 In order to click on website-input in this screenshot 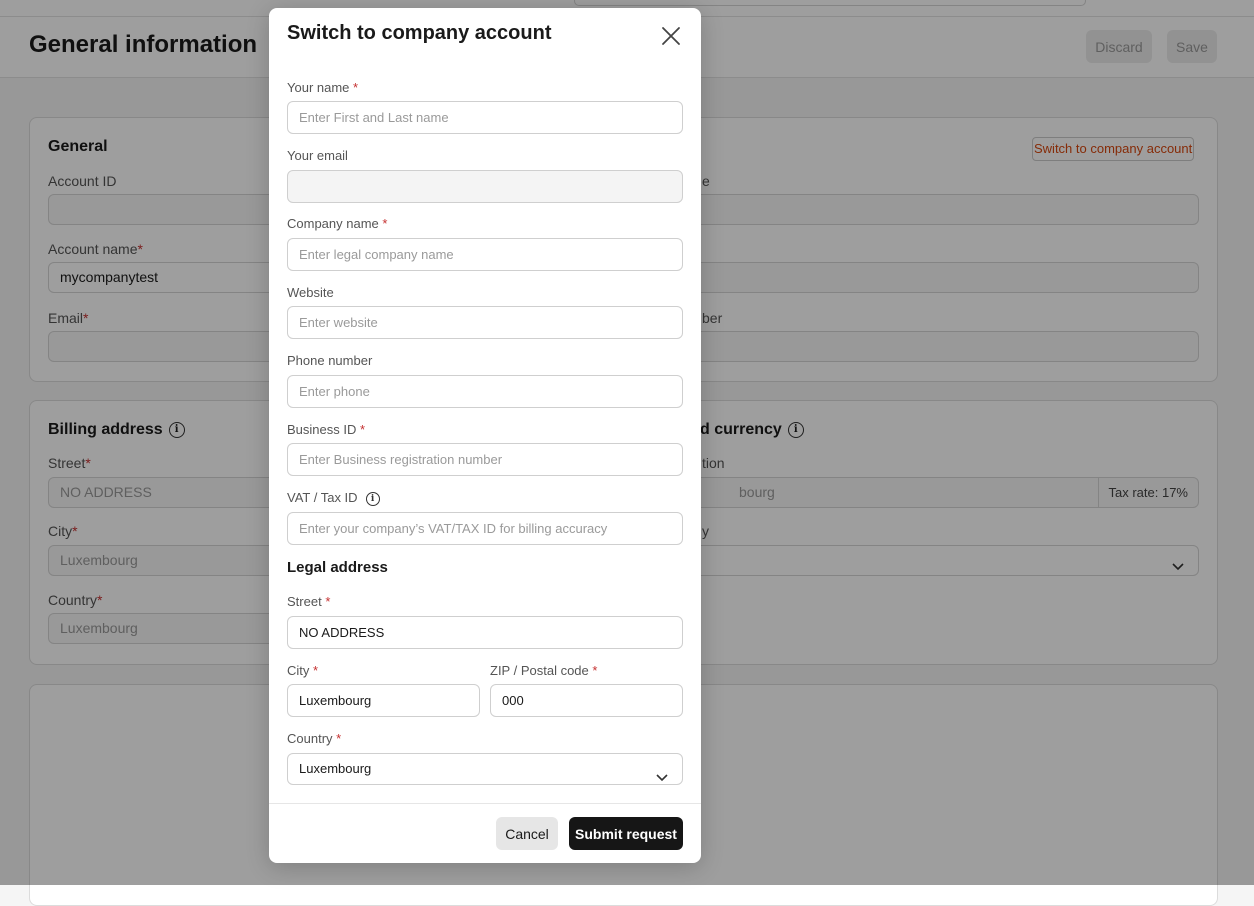, I will do `click(485, 322)`.